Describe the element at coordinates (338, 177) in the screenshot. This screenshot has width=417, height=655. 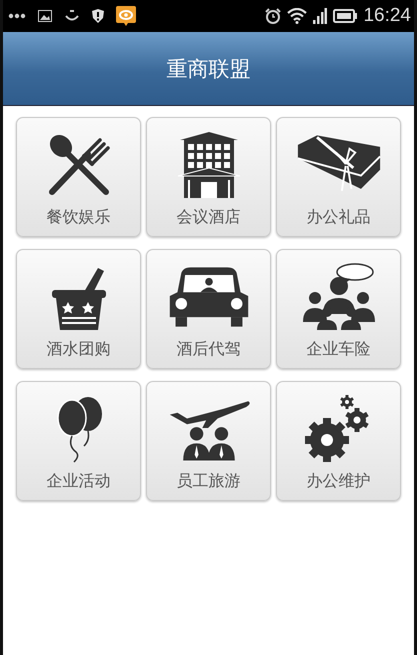
I see `category-tile: 办公礼品` at that location.